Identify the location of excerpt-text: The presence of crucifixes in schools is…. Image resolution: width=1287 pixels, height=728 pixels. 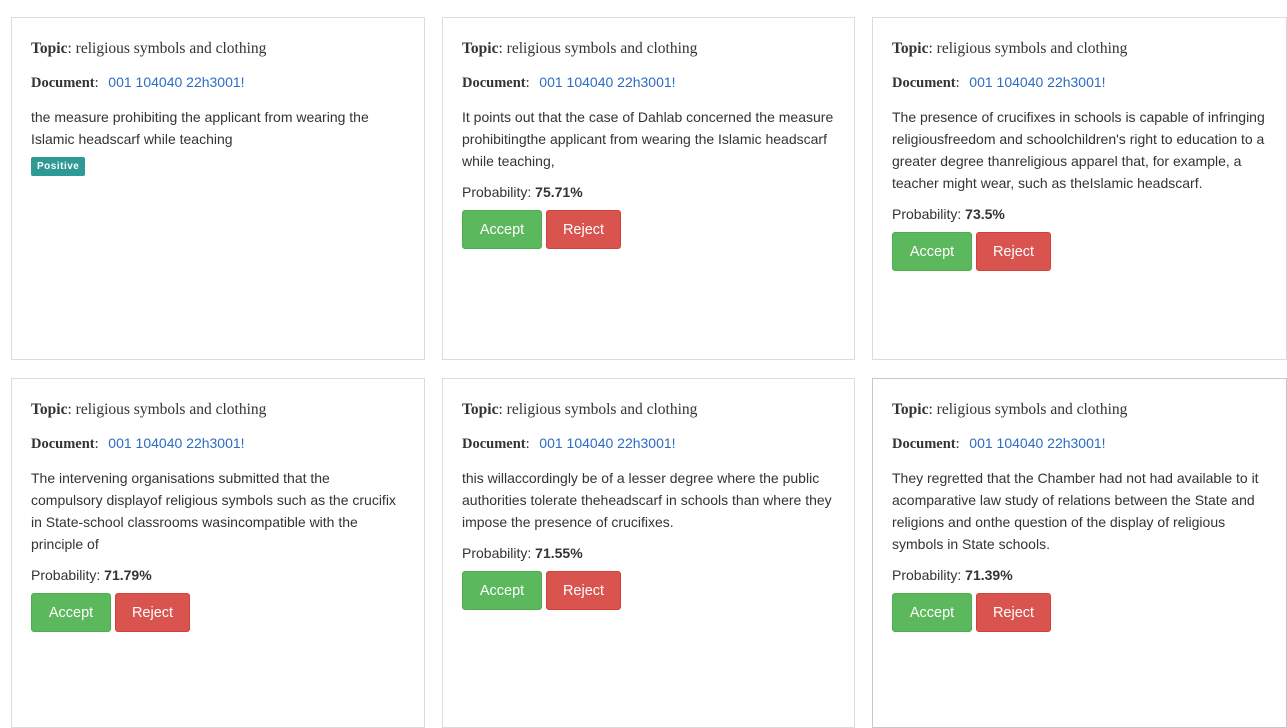
(1078, 150).